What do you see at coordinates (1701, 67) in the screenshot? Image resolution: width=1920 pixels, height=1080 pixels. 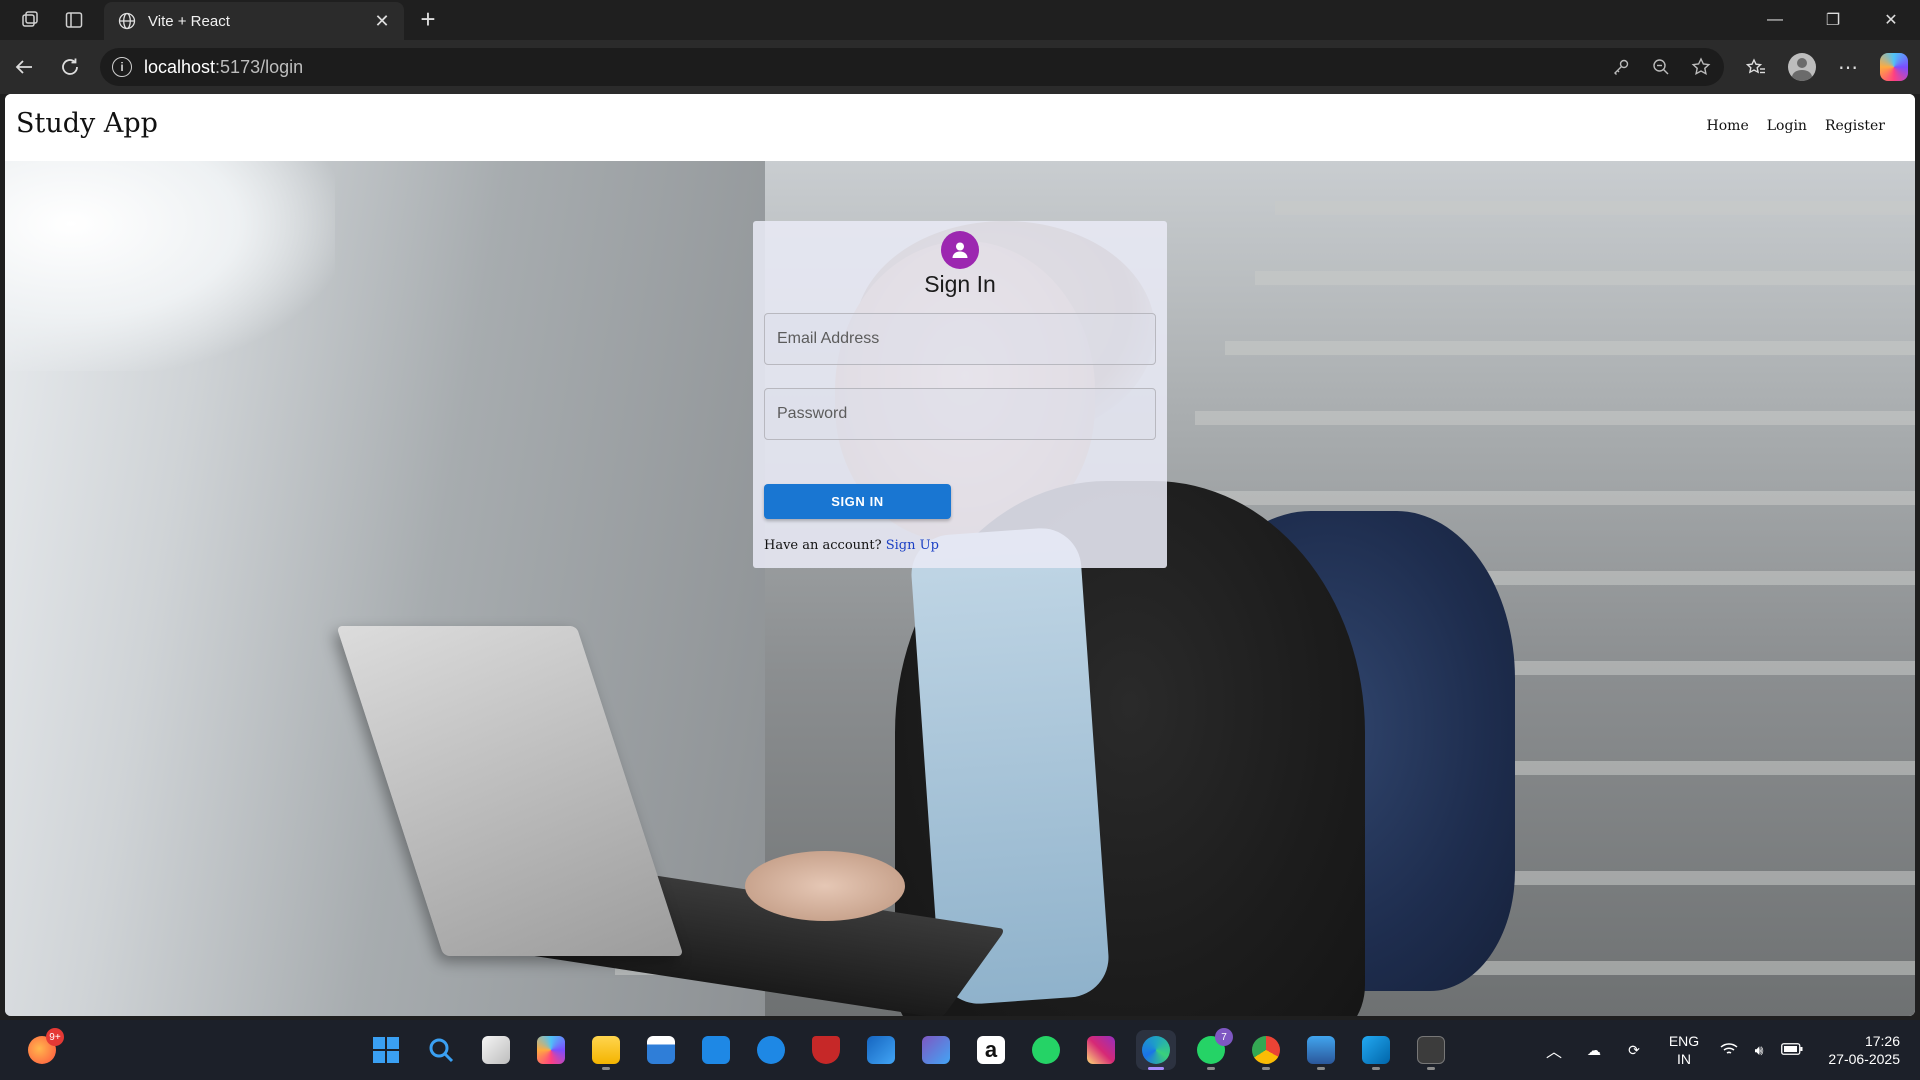 I see `favorite-star-icon` at bounding box center [1701, 67].